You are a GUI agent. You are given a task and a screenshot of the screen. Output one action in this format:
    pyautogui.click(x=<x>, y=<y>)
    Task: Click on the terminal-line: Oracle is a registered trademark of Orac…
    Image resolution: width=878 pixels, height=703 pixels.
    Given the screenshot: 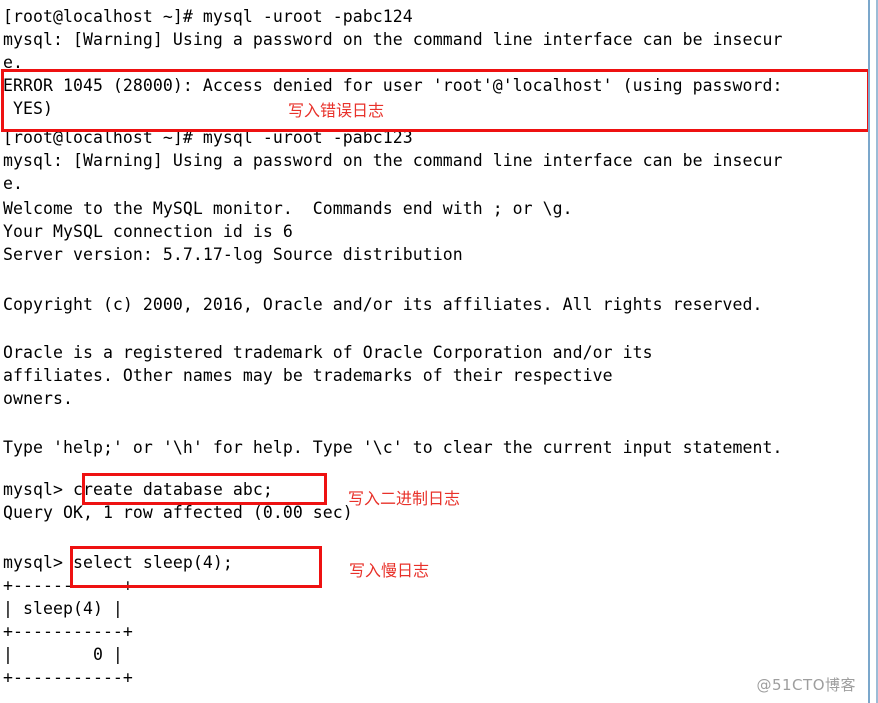 What is the action you would take?
    pyautogui.click(x=328, y=352)
    